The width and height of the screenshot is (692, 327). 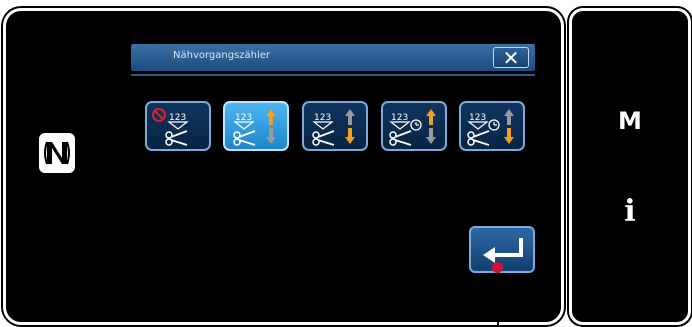 I want to click on counter-disabled-icon: 123, so click(x=170, y=127).